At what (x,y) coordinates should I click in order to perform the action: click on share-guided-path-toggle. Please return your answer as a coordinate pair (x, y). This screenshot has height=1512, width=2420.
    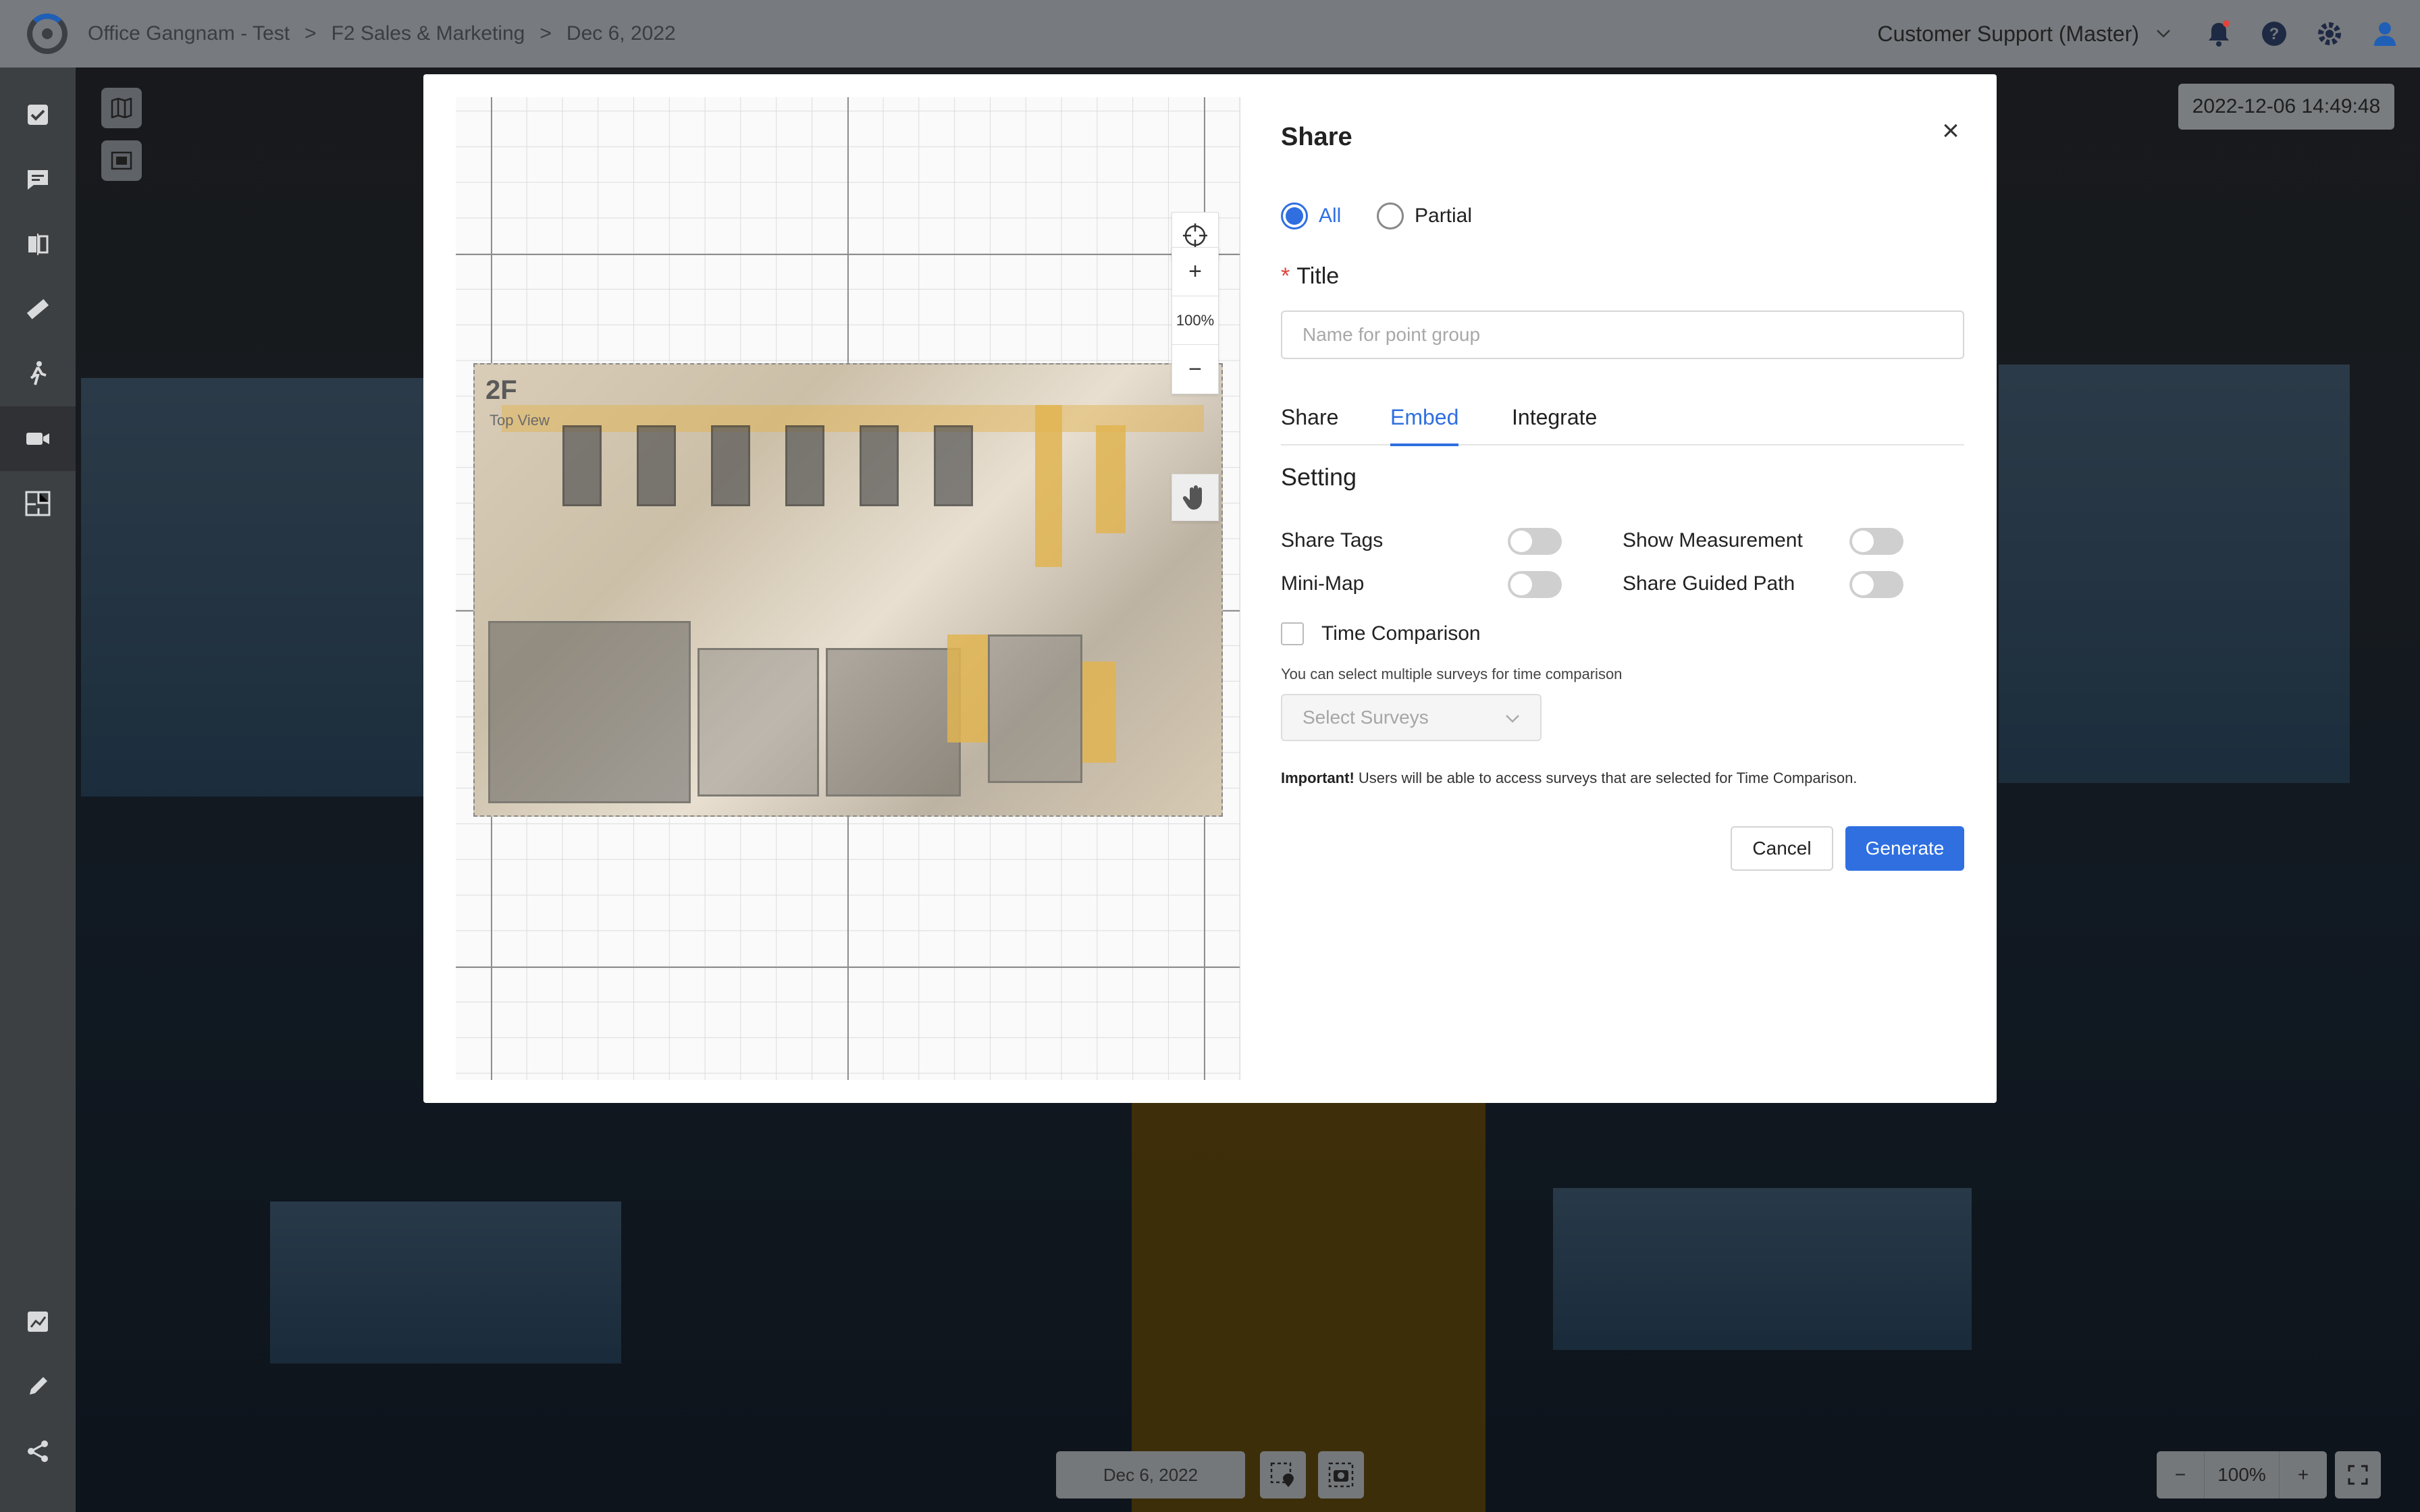
    Looking at the image, I should click on (1876, 584).